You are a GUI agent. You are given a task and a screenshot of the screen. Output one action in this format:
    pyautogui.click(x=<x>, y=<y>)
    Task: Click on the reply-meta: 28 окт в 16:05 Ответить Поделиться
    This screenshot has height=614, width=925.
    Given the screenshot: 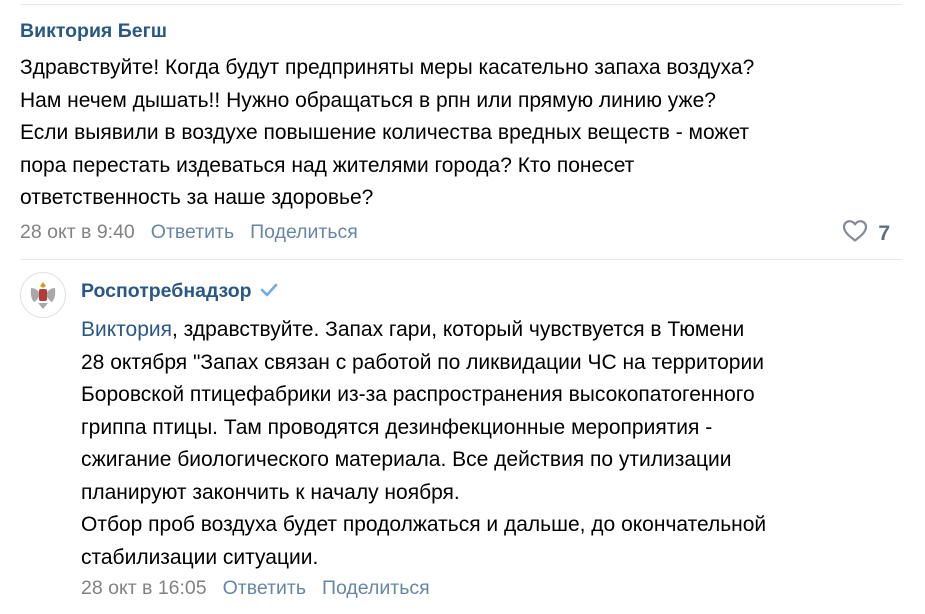 What is the action you would take?
    pyautogui.click(x=255, y=588)
    